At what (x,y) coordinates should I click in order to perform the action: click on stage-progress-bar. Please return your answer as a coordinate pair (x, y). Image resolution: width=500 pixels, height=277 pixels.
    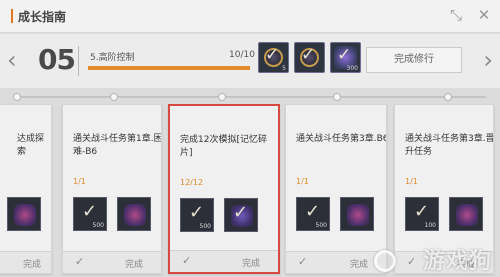
    Looking at the image, I should click on (169, 68).